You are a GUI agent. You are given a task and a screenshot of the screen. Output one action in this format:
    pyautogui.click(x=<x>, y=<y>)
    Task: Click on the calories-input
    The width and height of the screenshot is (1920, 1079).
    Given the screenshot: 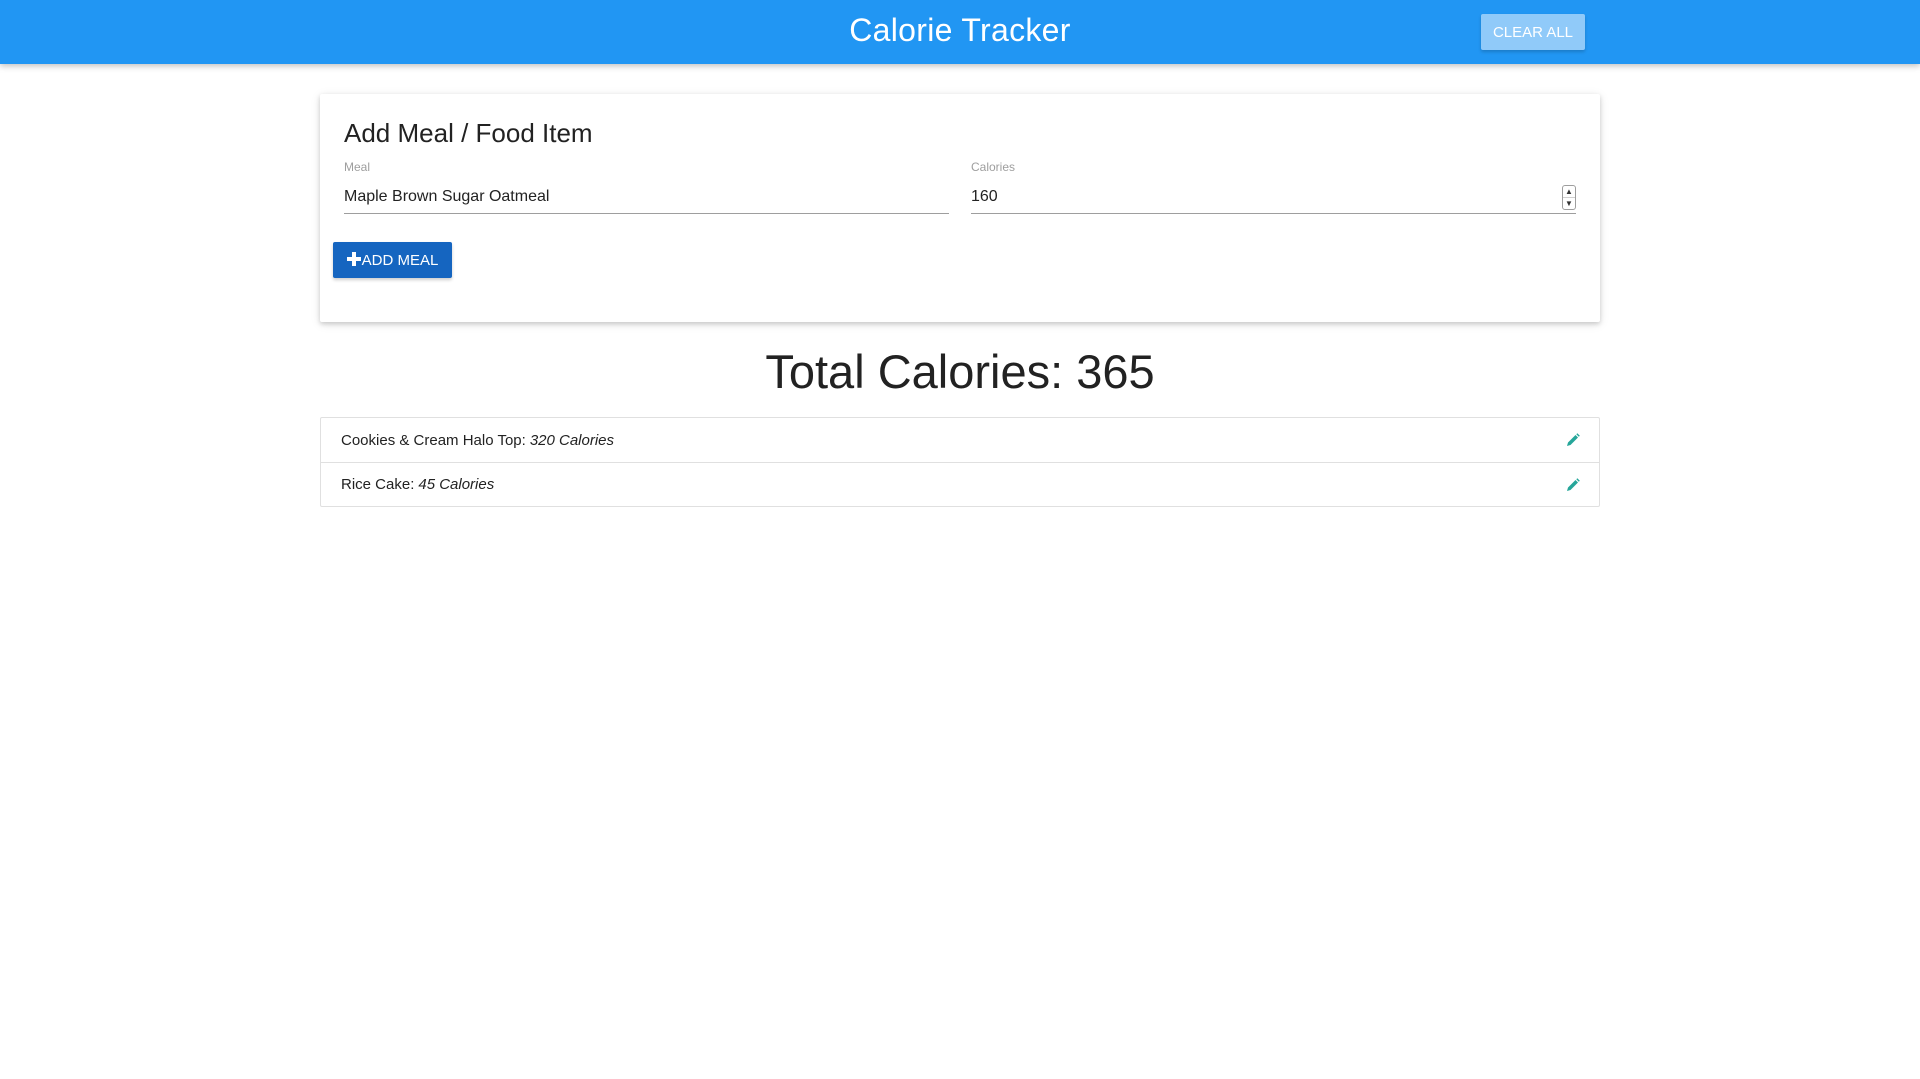 What is the action you would take?
    pyautogui.click(x=1273, y=197)
    